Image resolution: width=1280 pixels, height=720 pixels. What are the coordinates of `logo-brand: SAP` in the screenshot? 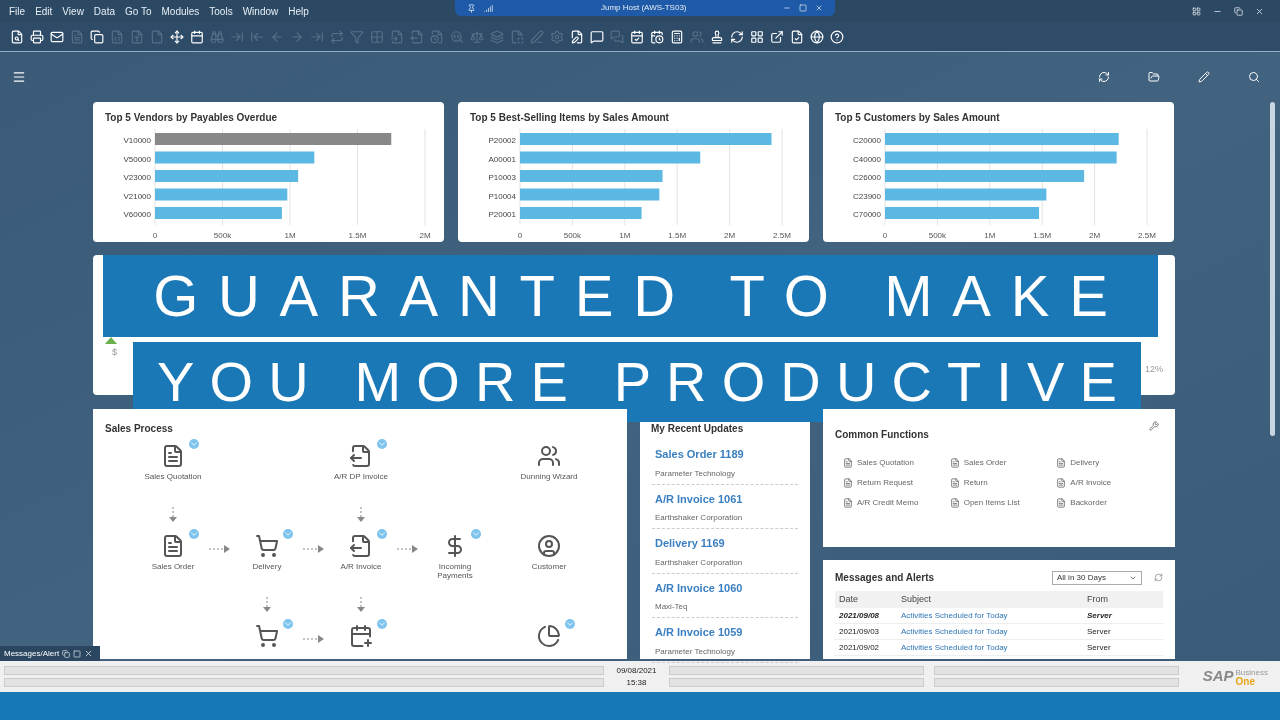 It's located at (1218, 676).